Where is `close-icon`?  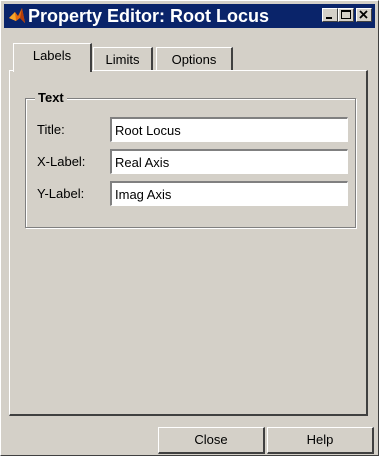
close-icon is located at coordinates (363, 14).